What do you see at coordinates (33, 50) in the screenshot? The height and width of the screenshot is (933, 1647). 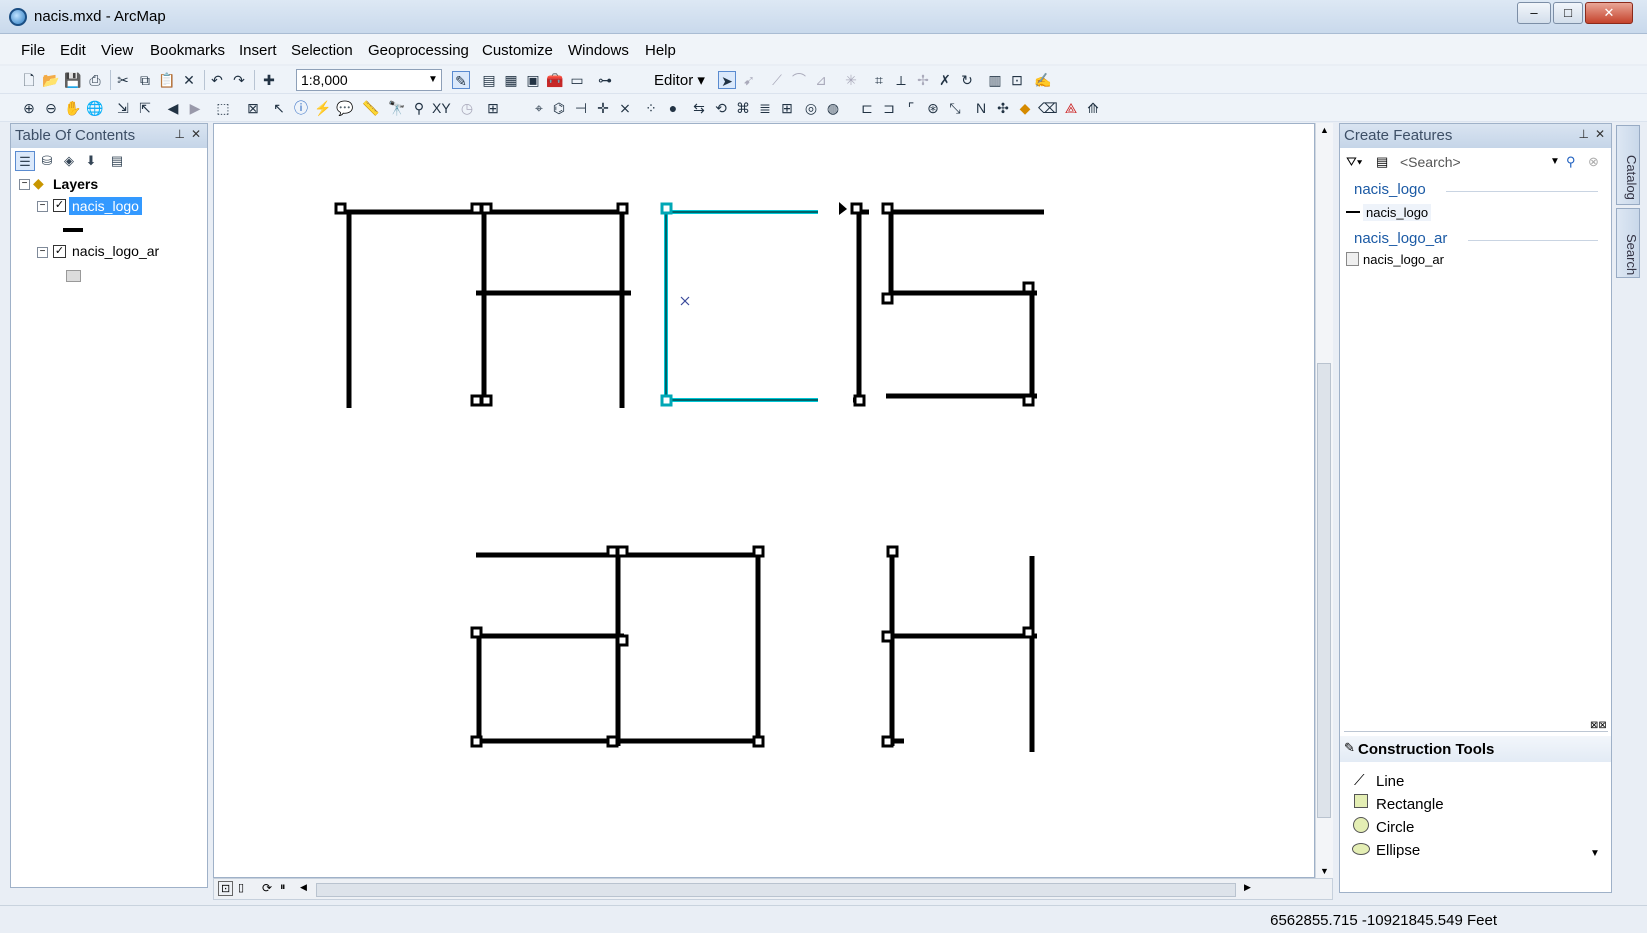 I see `menu-file: File` at bounding box center [33, 50].